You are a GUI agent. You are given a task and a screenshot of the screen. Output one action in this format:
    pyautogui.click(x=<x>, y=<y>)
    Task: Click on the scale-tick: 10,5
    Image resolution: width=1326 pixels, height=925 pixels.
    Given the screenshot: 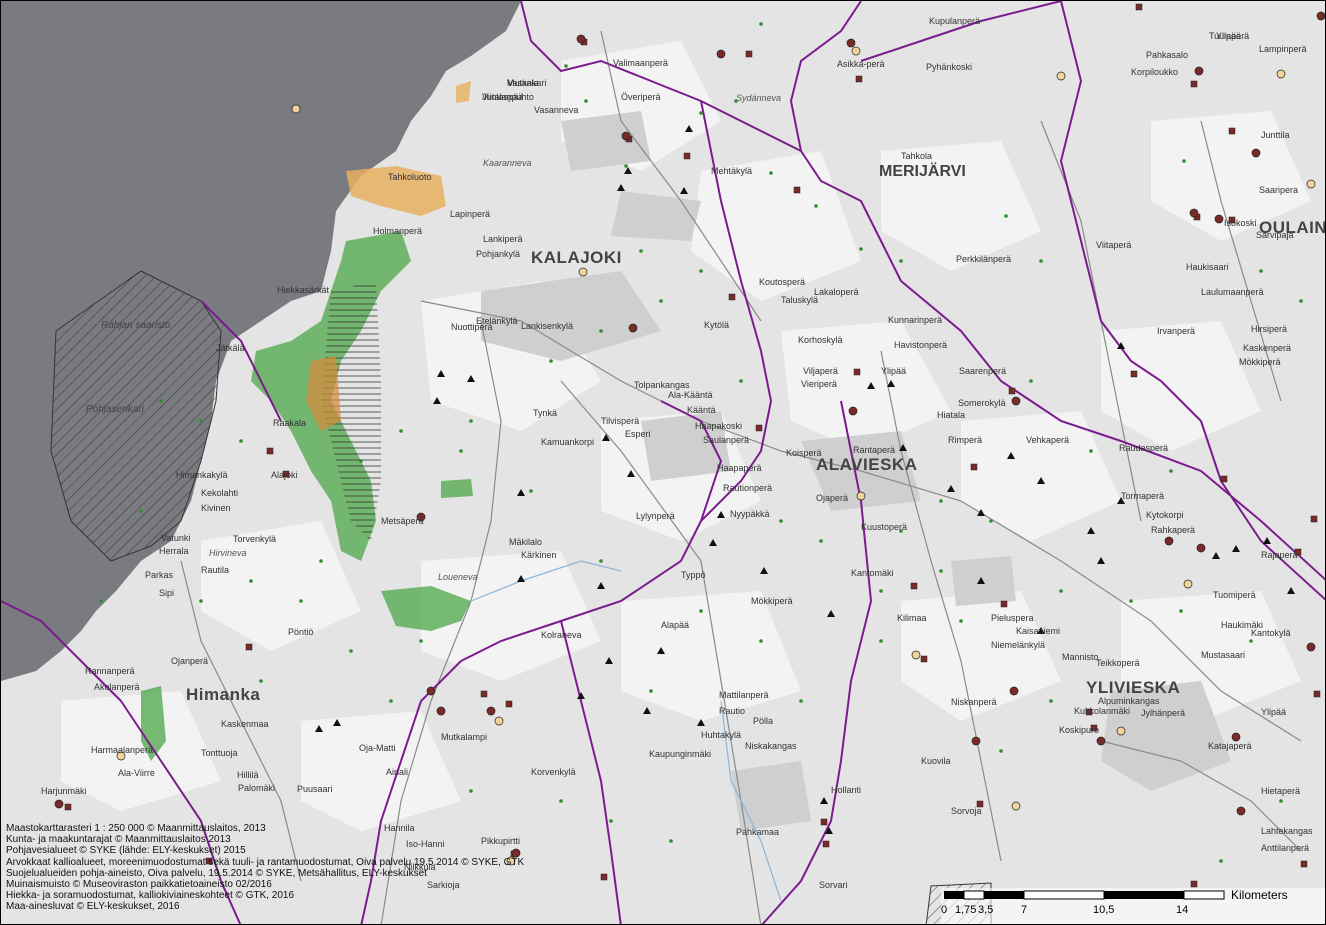 What is the action you would take?
    pyautogui.click(x=1104, y=910)
    